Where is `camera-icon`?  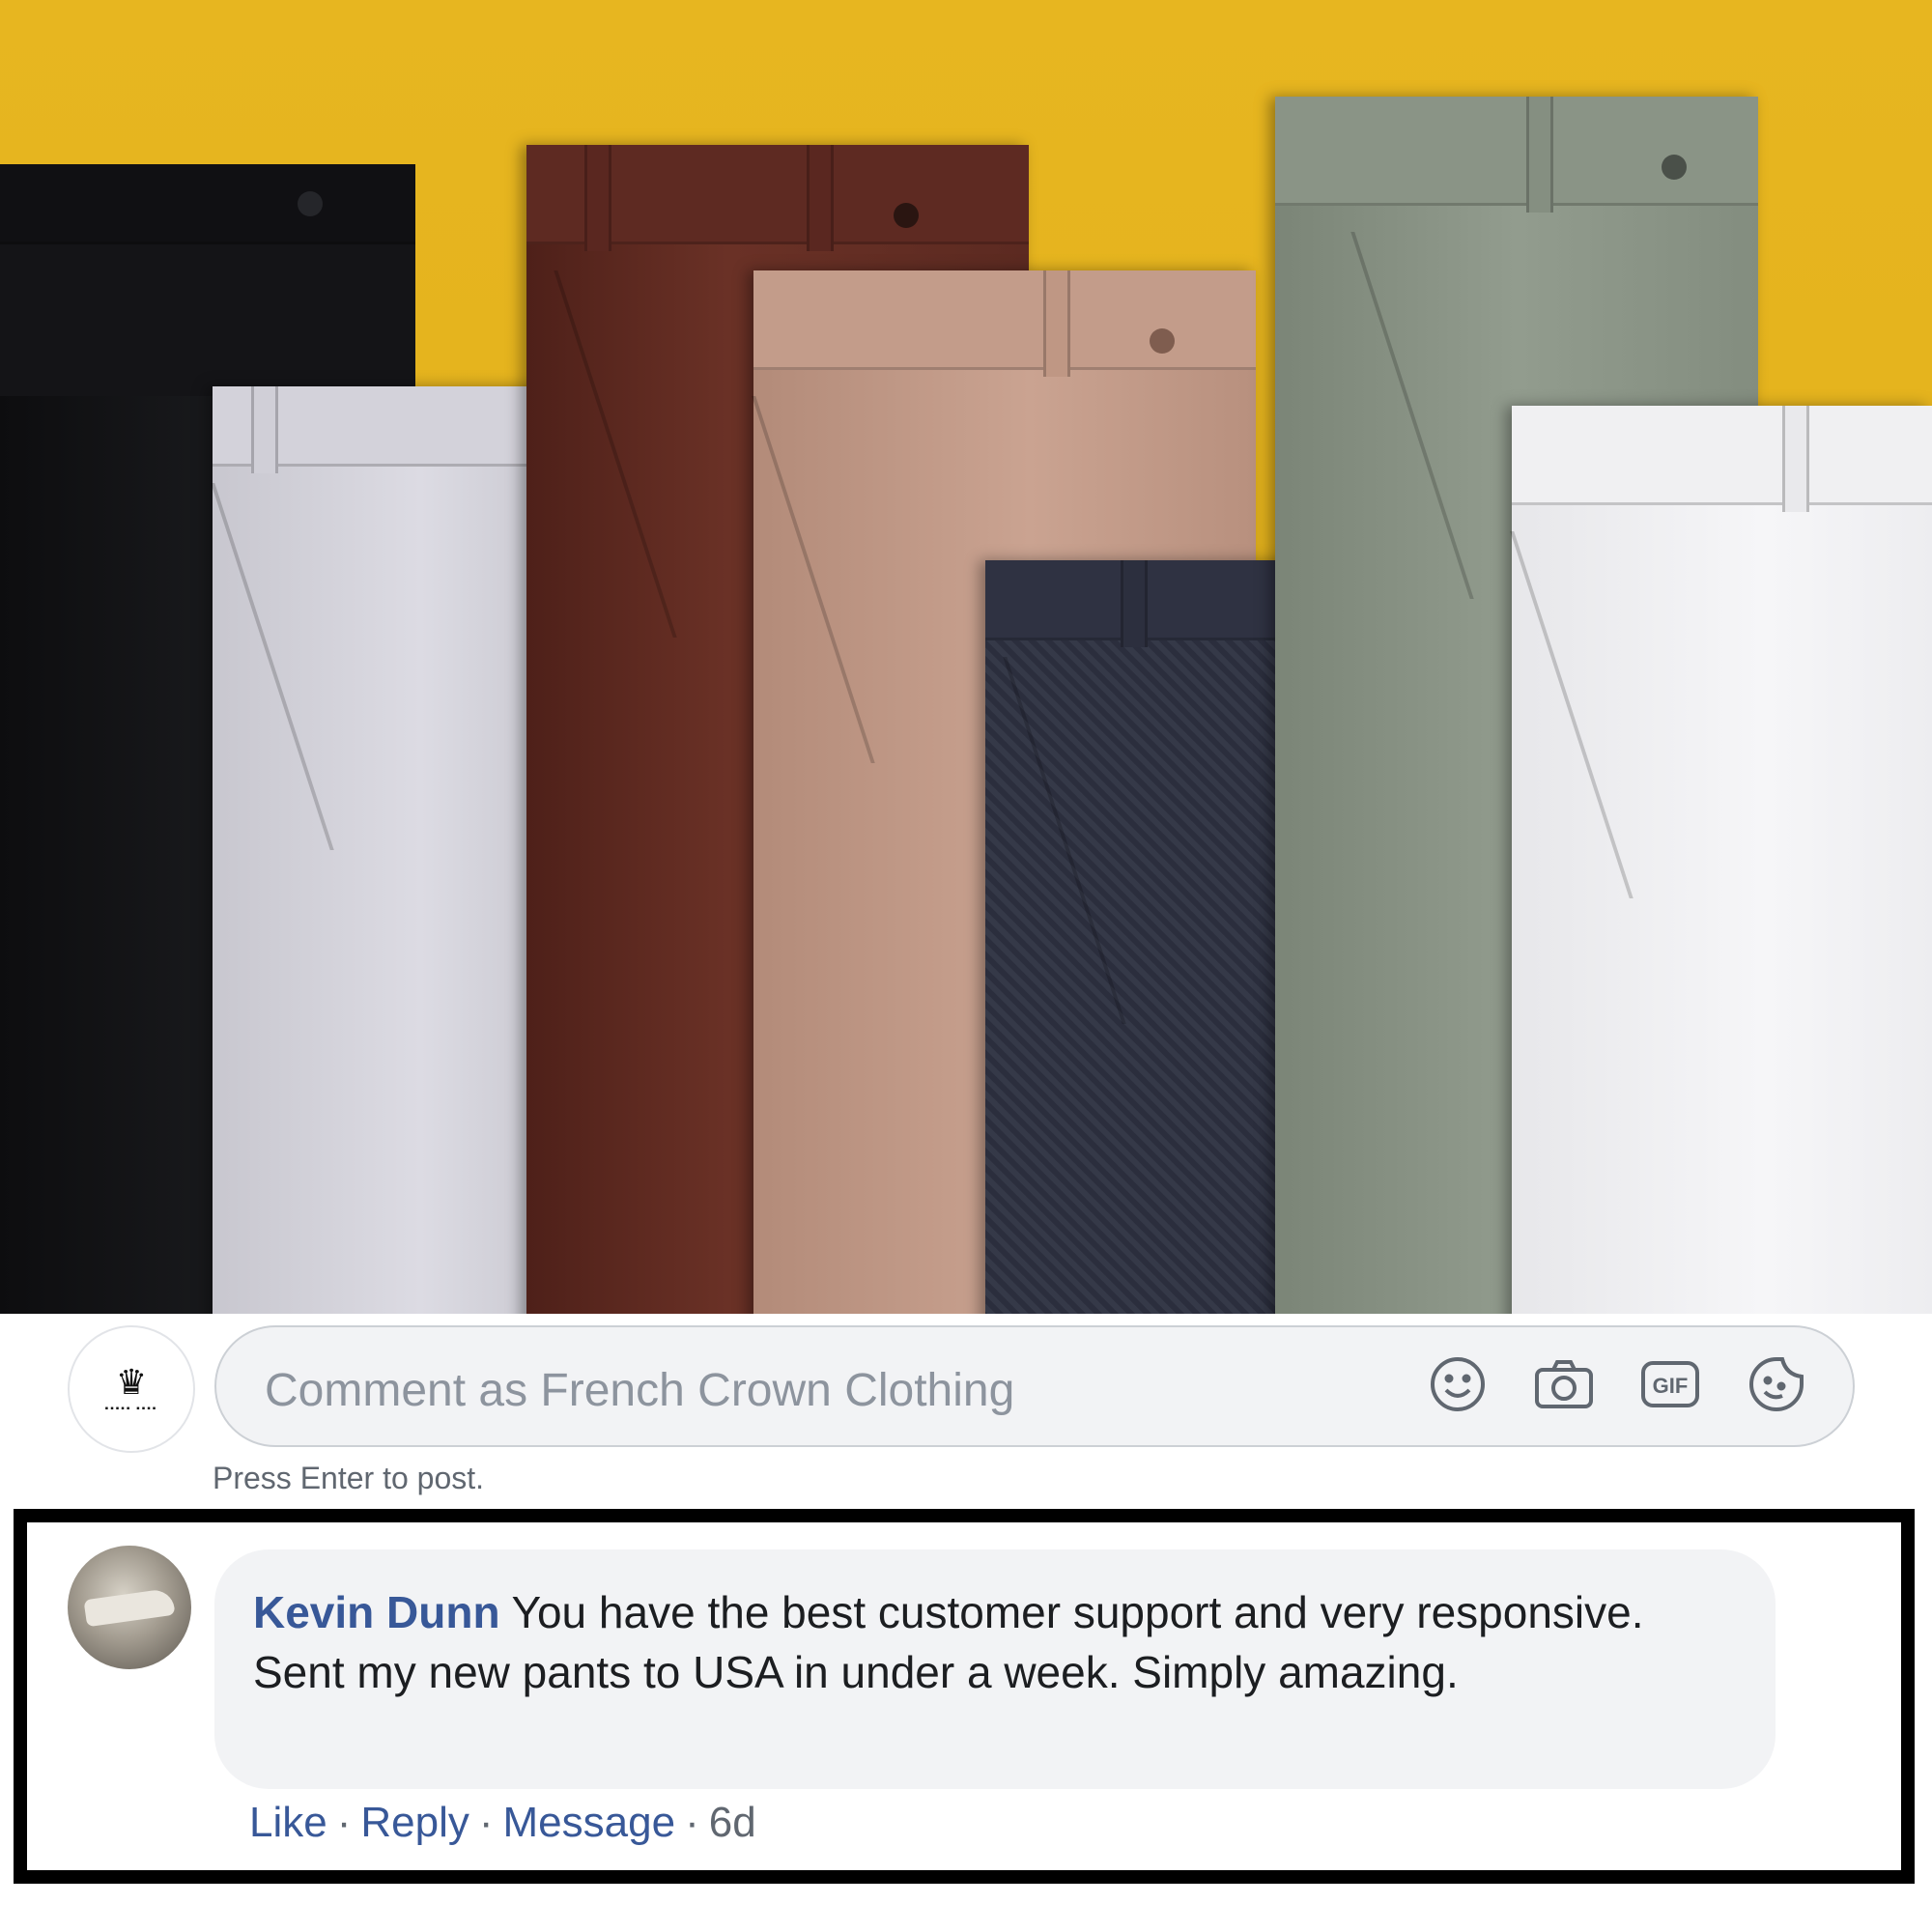 camera-icon is located at coordinates (1564, 1384).